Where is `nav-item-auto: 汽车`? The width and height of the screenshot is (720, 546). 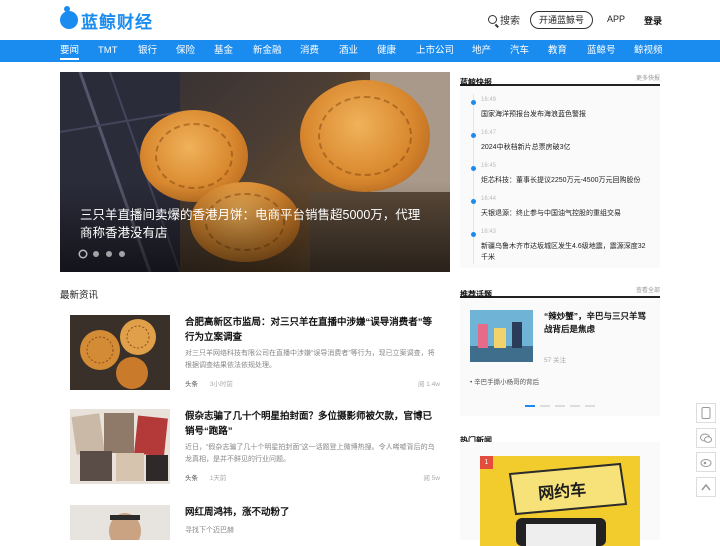
nav-item-auto: 汽车 is located at coordinates (519, 51).